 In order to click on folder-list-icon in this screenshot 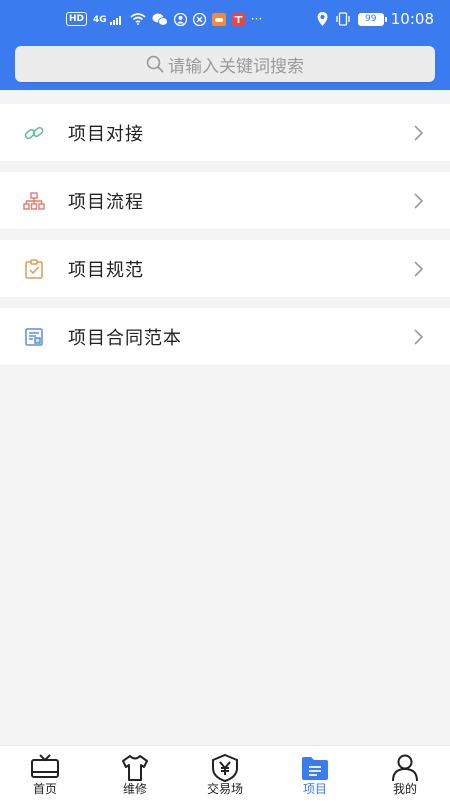, I will do `click(315, 768)`.